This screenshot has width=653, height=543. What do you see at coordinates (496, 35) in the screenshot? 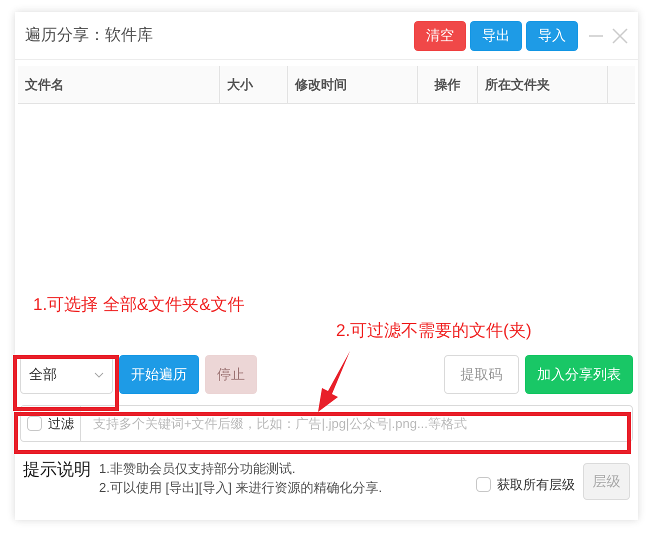
I see `header-button: 导出` at bounding box center [496, 35].